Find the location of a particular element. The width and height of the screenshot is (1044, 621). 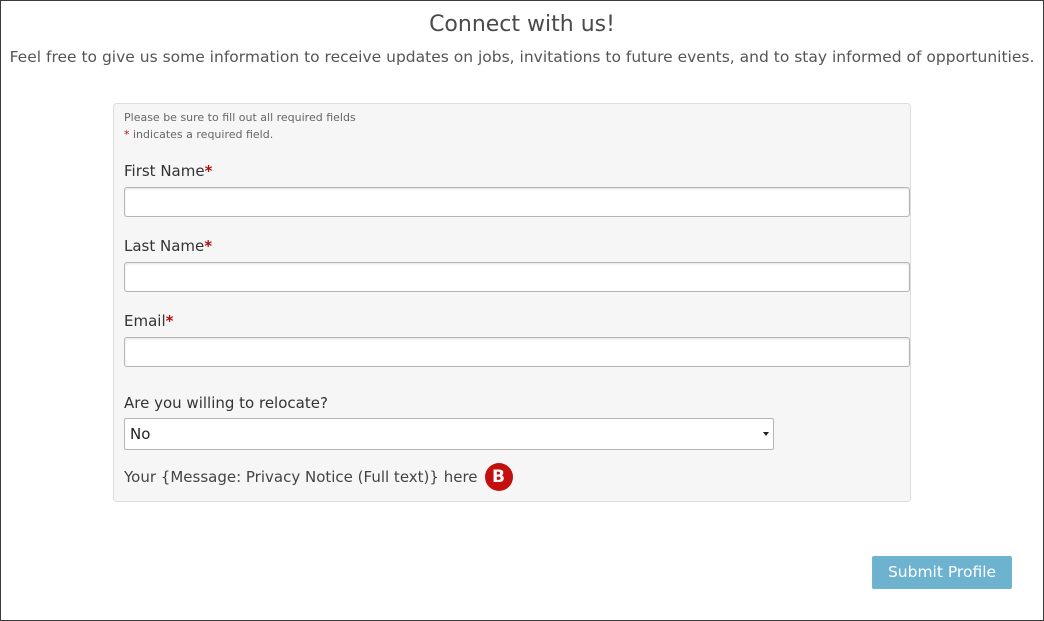

caret-down-icon is located at coordinates (766, 434).